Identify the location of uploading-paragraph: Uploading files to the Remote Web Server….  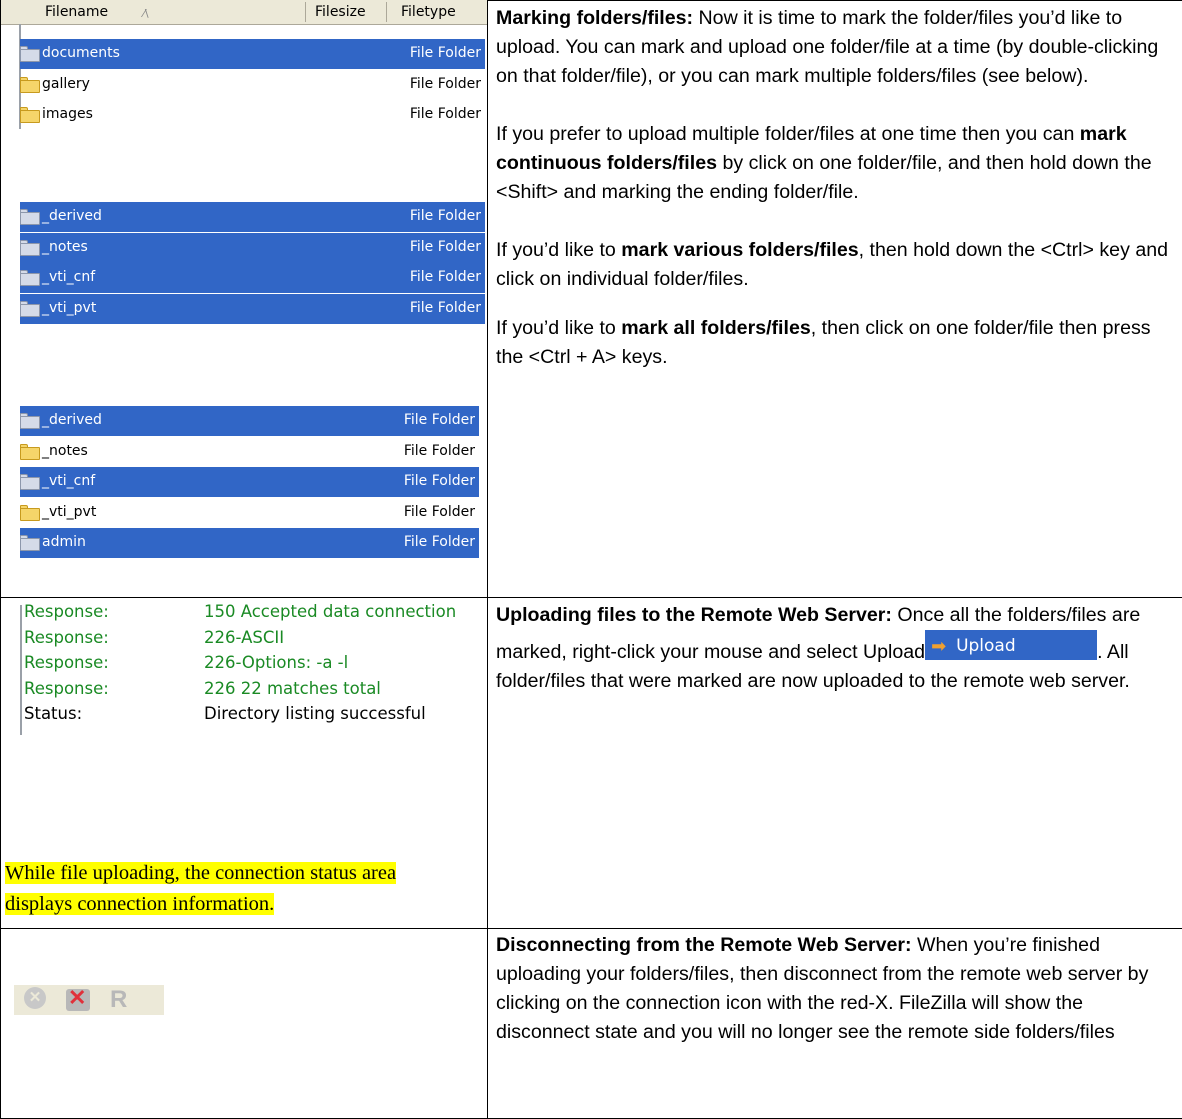
(835, 648).